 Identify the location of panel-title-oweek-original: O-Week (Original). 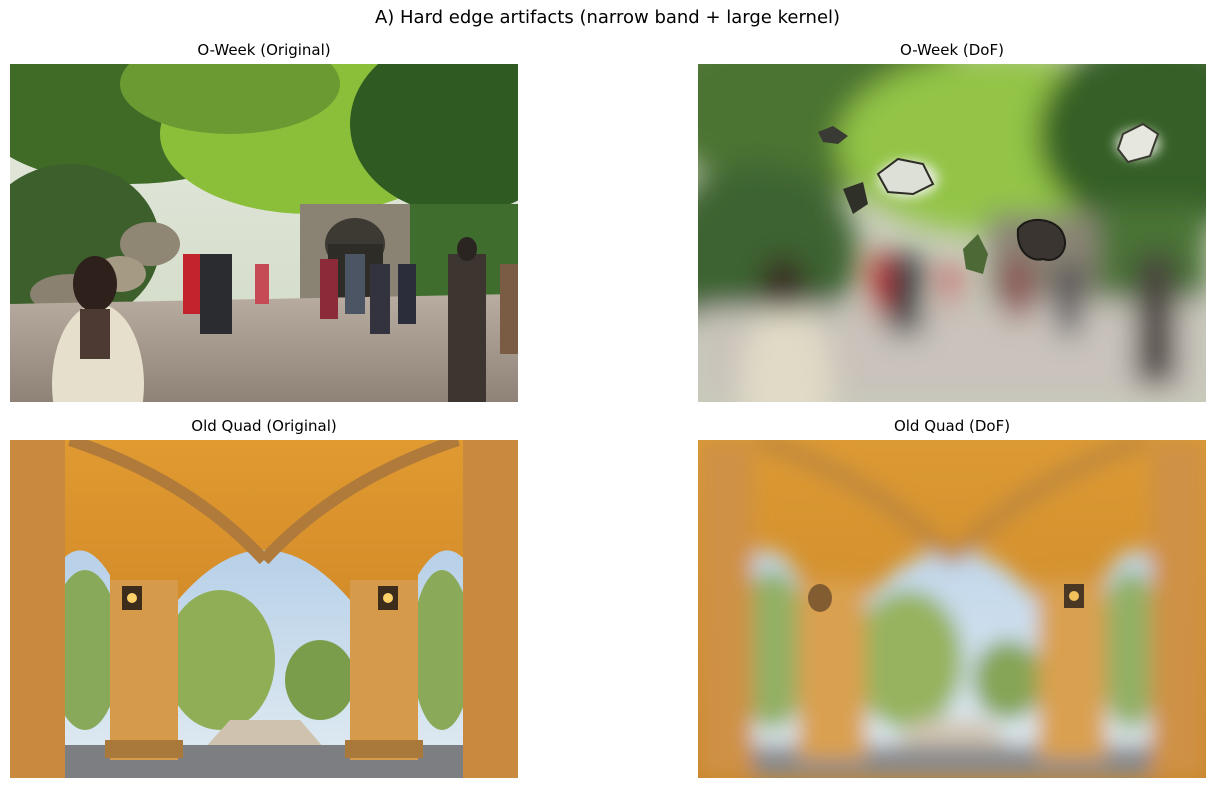
(264, 50).